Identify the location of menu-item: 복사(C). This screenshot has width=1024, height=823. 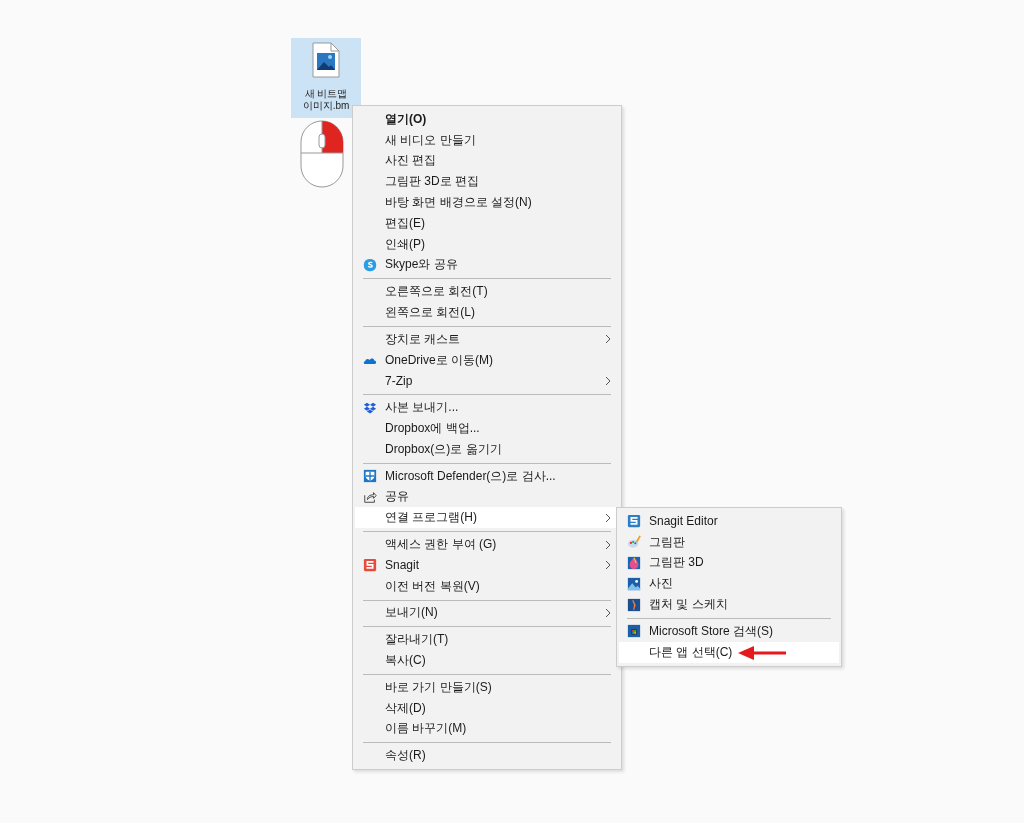
(487, 660).